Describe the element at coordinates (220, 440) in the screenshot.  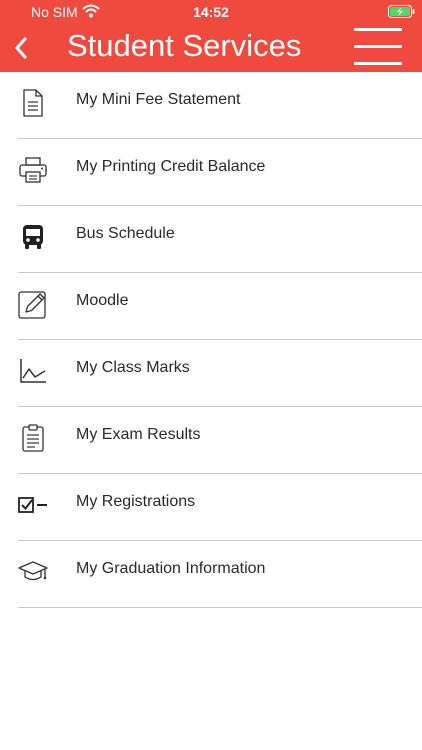
I see `list-item-exam-results: My Exam Results` at that location.